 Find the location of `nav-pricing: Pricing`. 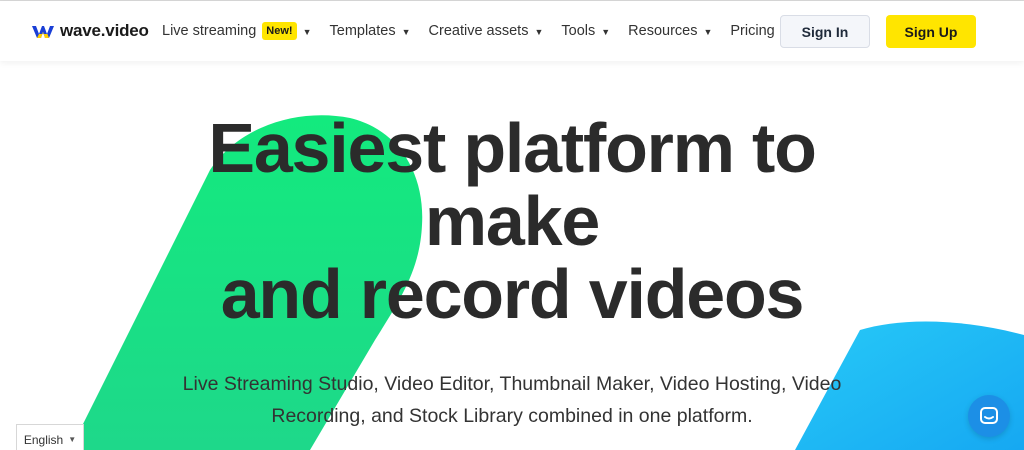

nav-pricing: Pricing is located at coordinates (752, 31).